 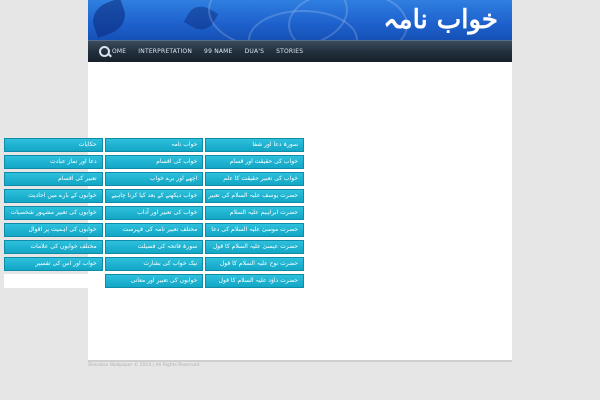 I want to click on nav-item-home: OME, so click(x=119, y=51).